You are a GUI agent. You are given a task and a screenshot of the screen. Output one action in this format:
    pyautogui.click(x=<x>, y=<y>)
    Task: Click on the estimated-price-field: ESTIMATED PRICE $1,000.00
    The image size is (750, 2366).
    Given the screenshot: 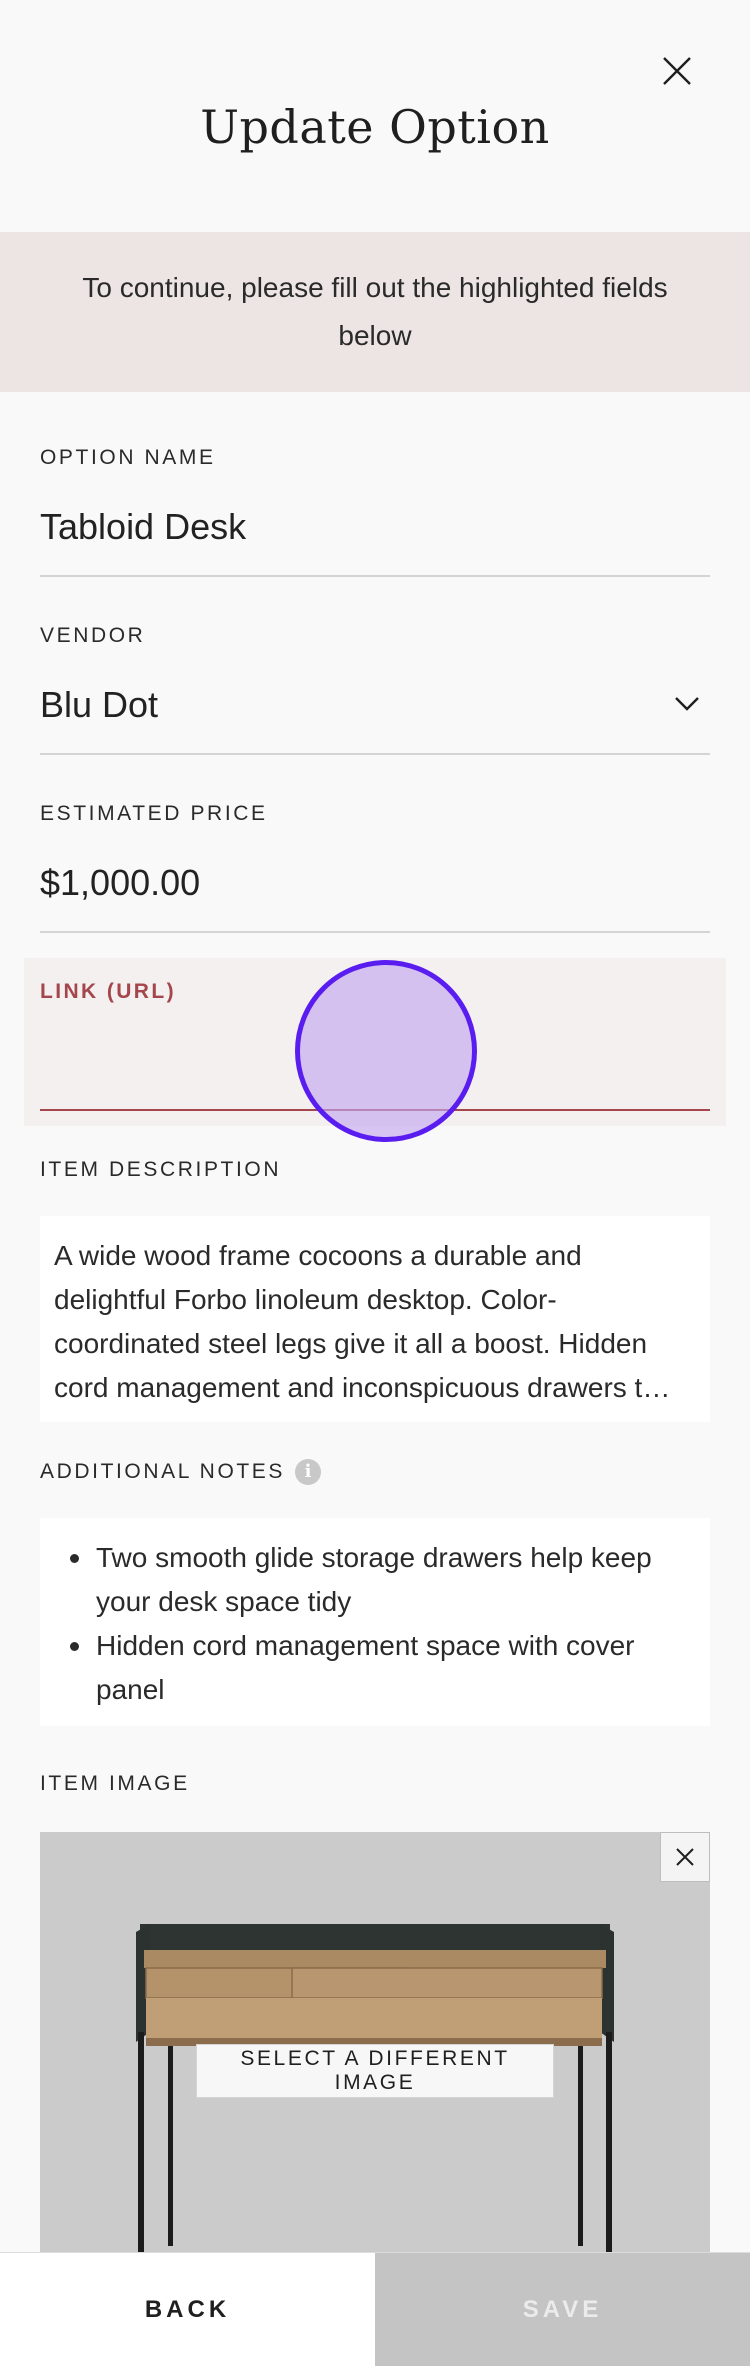 What is the action you would take?
    pyautogui.click(x=375, y=868)
    